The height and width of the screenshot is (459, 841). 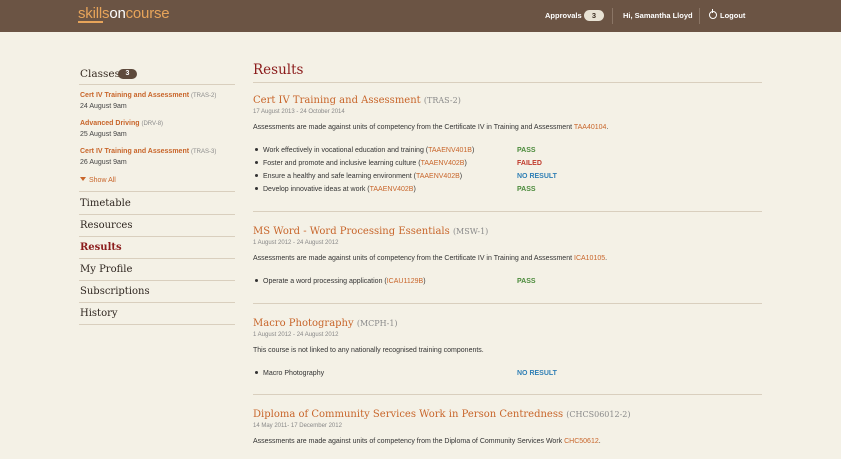 What do you see at coordinates (337, 100) in the screenshot?
I see `course-title-text: Cert IV Training and Assessment` at bounding box center [337, 100].